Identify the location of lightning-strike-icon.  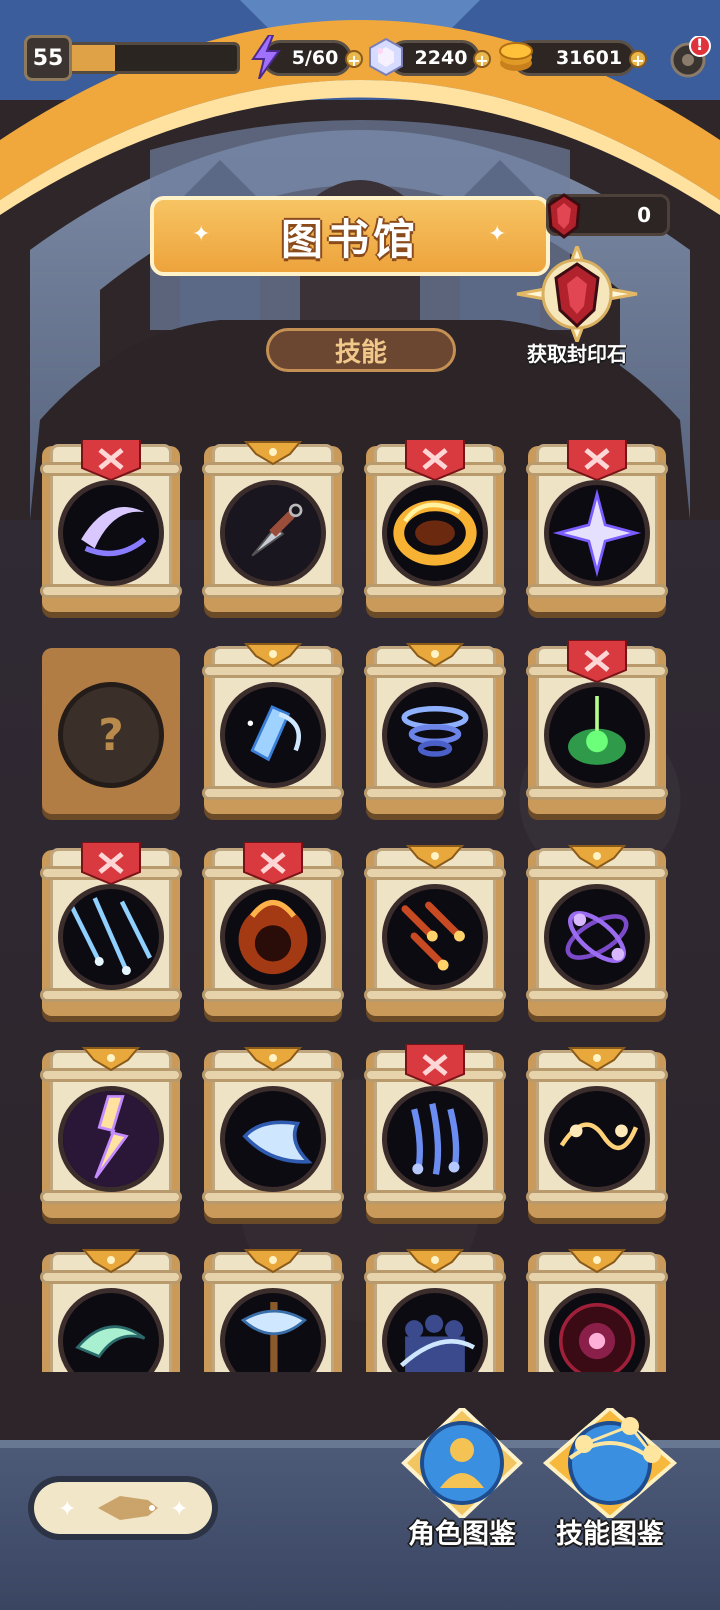
(111, 1139).